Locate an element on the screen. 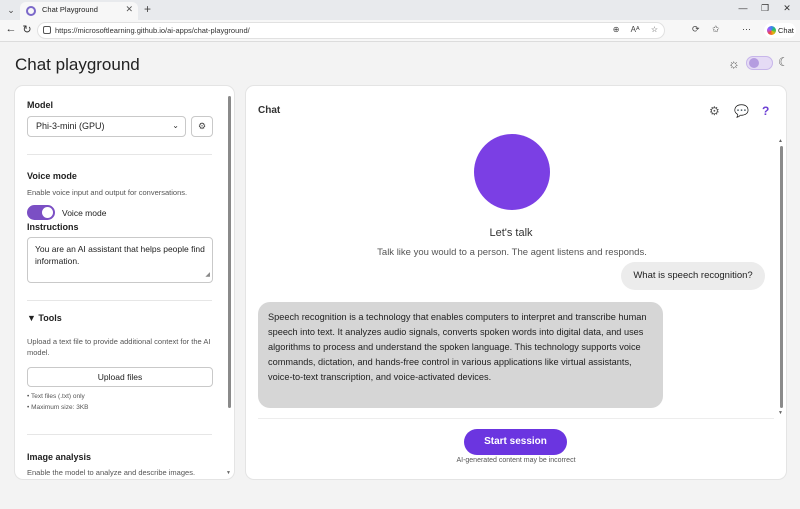 The image size is (800, 509). copilot-label: Chat is located at coordinates (786, 30).